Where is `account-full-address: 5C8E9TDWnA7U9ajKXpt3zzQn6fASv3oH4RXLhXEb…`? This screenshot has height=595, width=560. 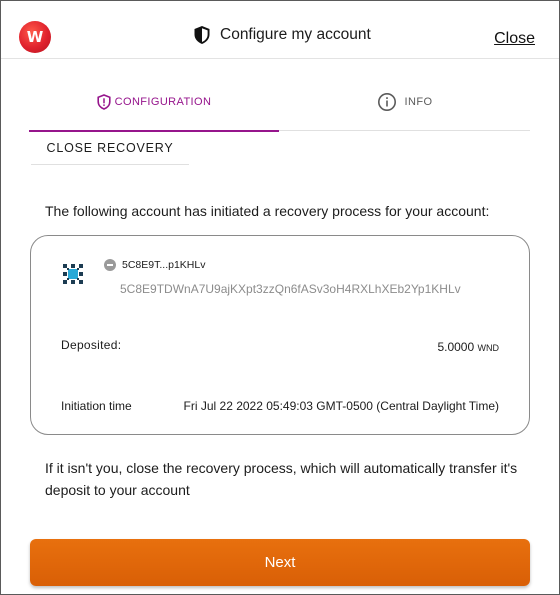
account-full-address: 5C8E9TDWnA7U9ajKXpt3zzQn6fASv3oH4RXLhXEb… is located at coordinates (290, 289).